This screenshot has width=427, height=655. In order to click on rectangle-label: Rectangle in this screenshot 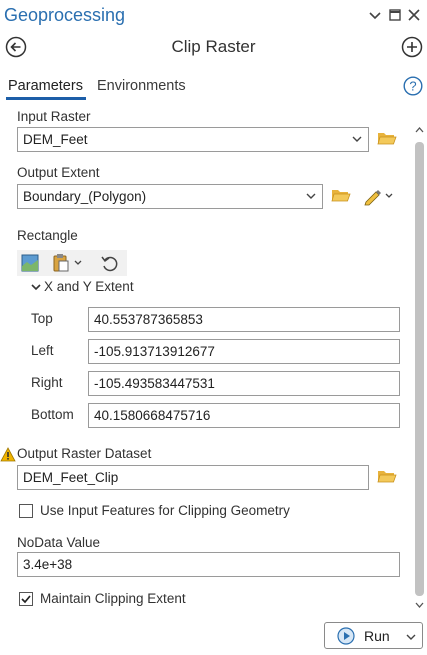, I will do `click(47, 235)`.